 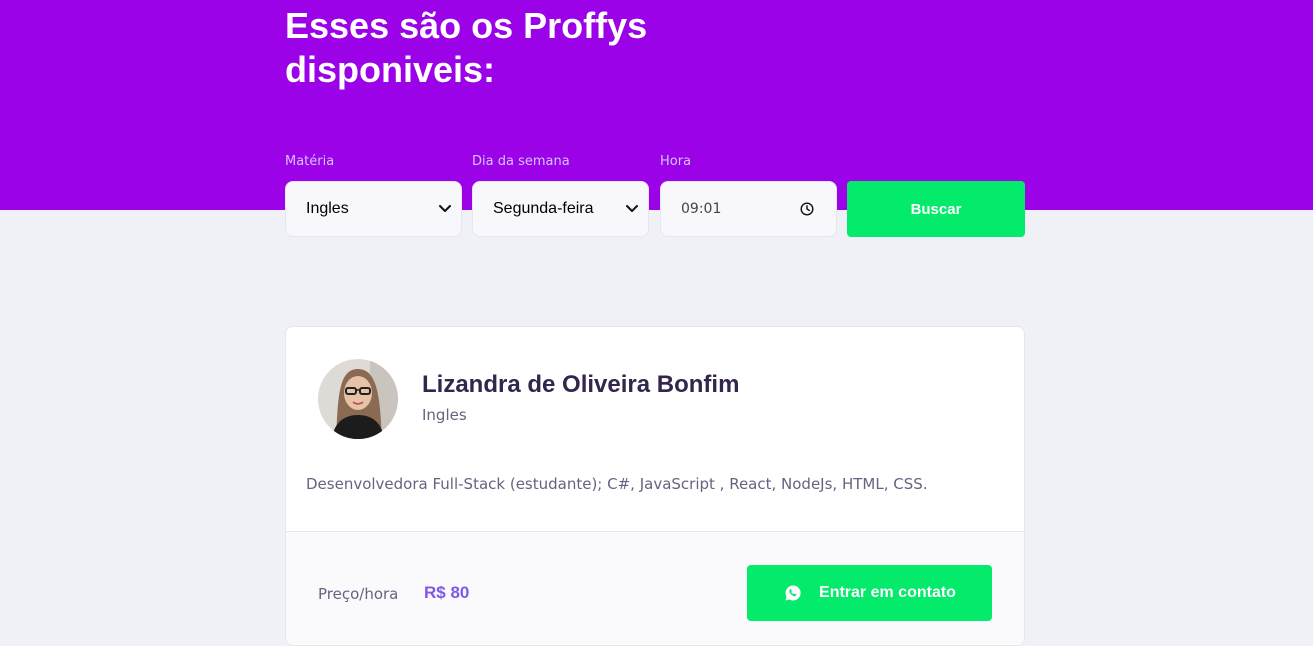 What do you see at coordinates (373, 209) in the screenshot?
I see `subject-select: Ingles` at bounding box center [373, 209].